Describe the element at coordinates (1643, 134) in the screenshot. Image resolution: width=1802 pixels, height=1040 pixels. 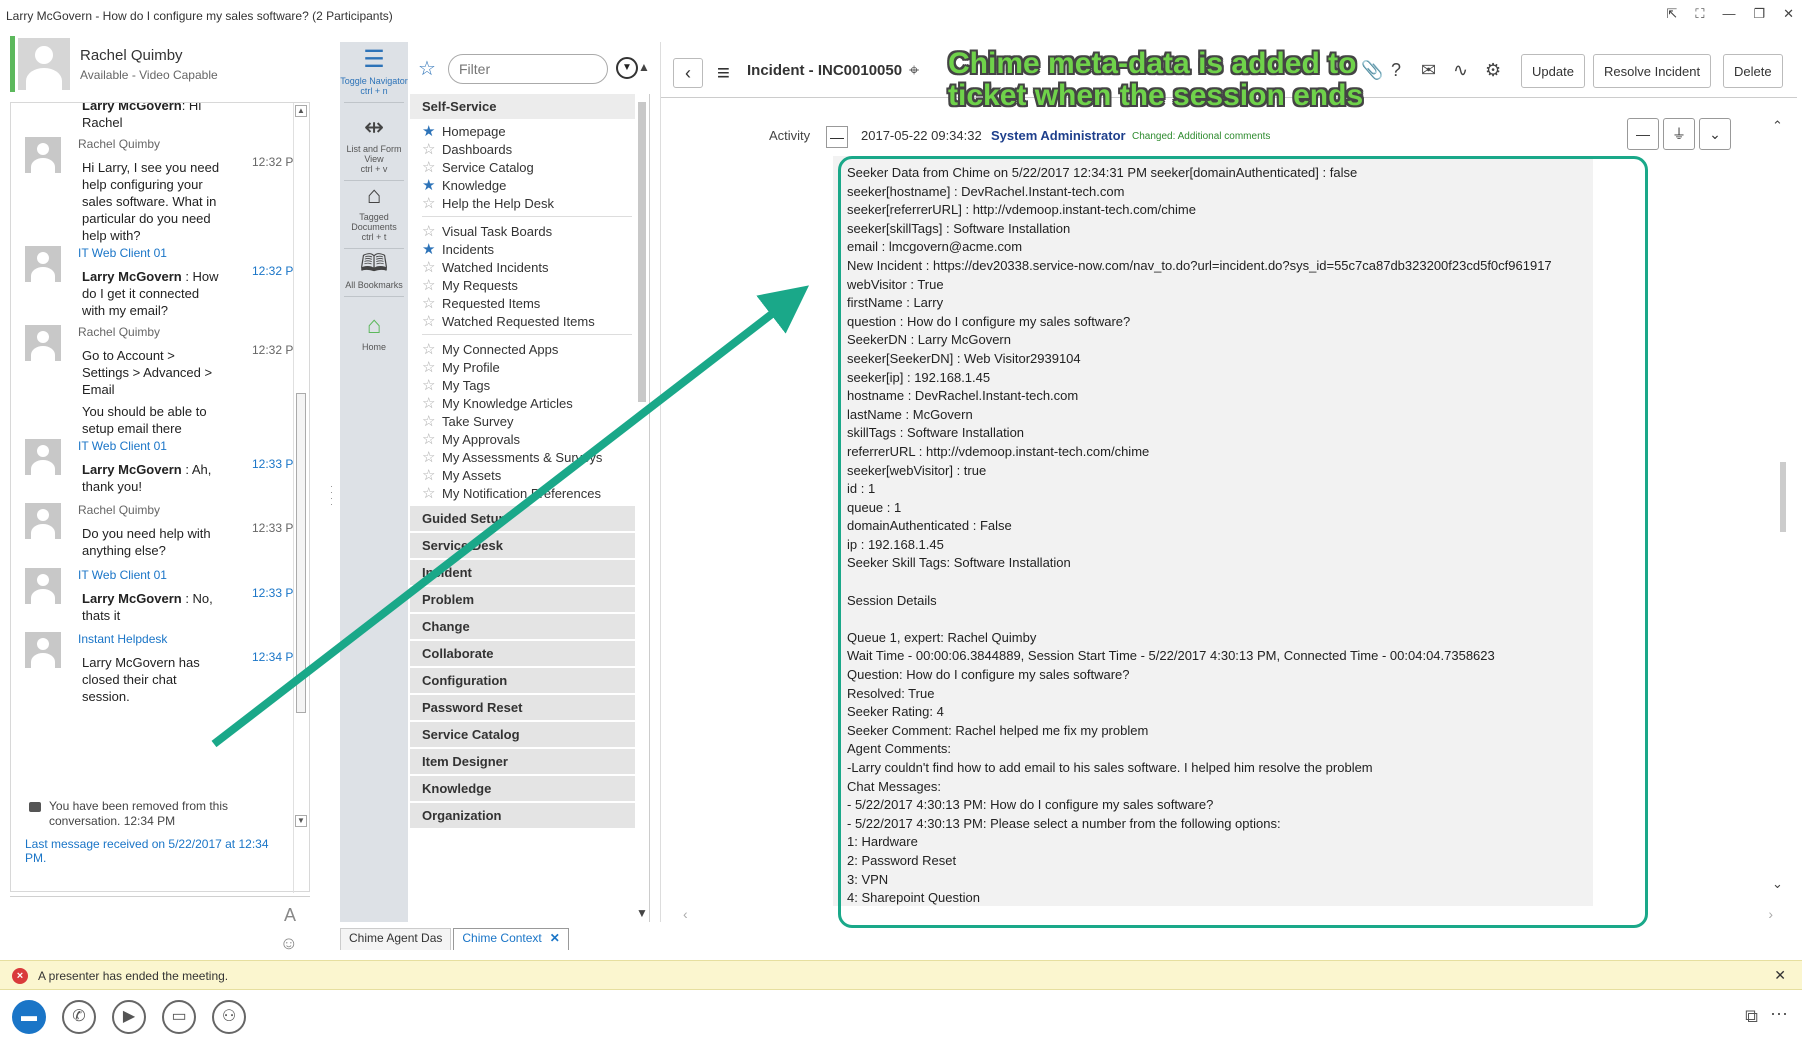
I see `minimize-activity-button: —` at that location.